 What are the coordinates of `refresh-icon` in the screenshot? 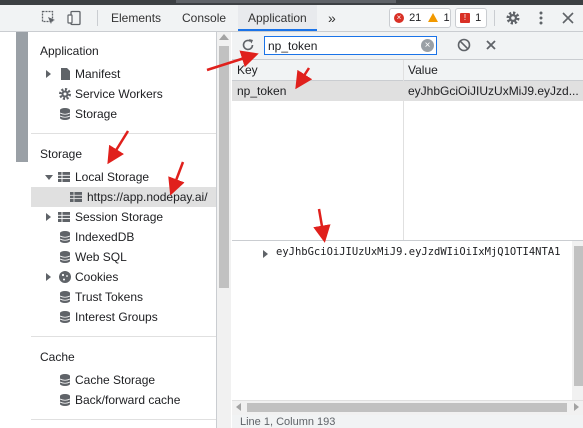 It's located at (248, 45).